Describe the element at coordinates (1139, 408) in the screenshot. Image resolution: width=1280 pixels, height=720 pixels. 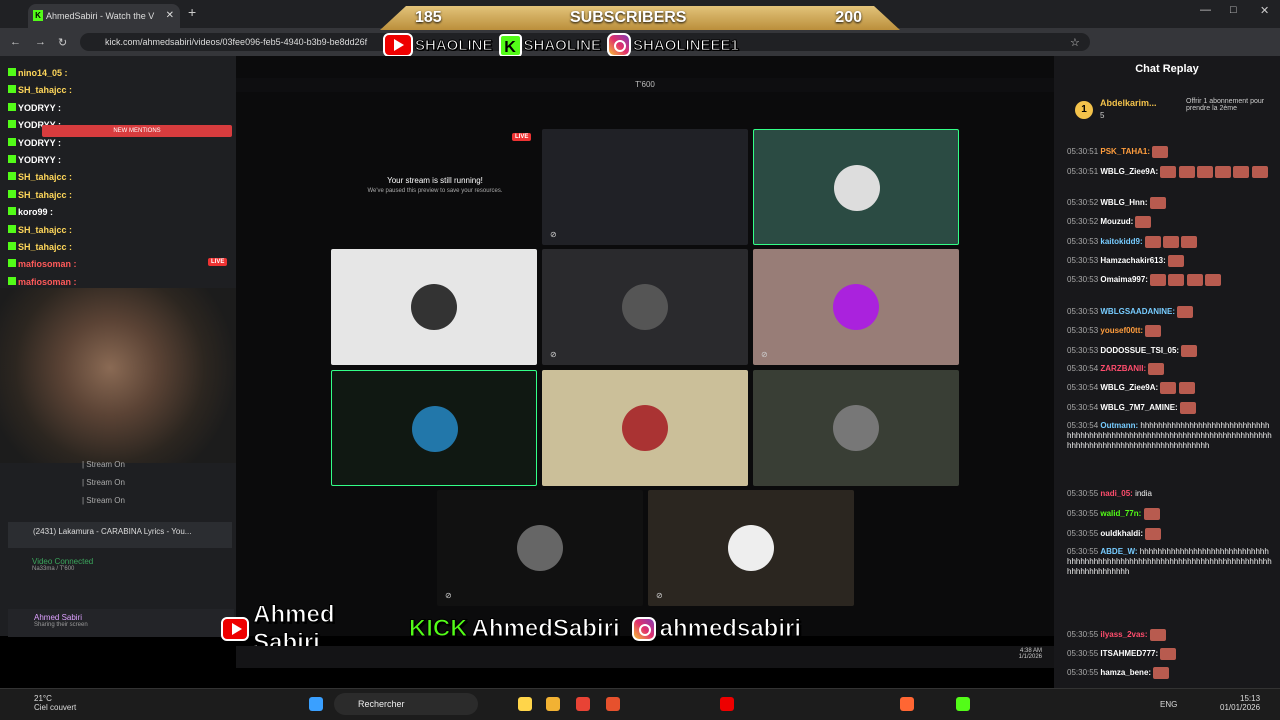
I see `message-user: WBLG_7M7_AMINE:` at that location.